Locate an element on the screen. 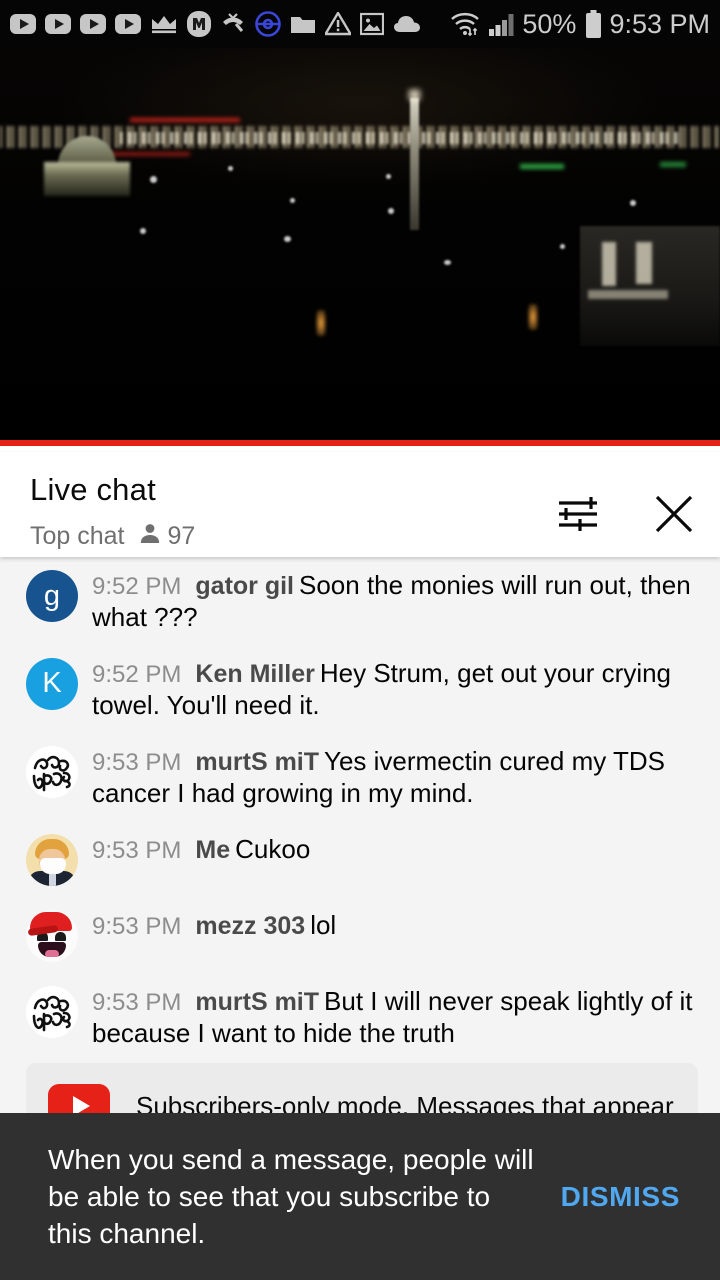 This screenshot has width=720, height=1280. image-icon is located at coordinates (372, 24).